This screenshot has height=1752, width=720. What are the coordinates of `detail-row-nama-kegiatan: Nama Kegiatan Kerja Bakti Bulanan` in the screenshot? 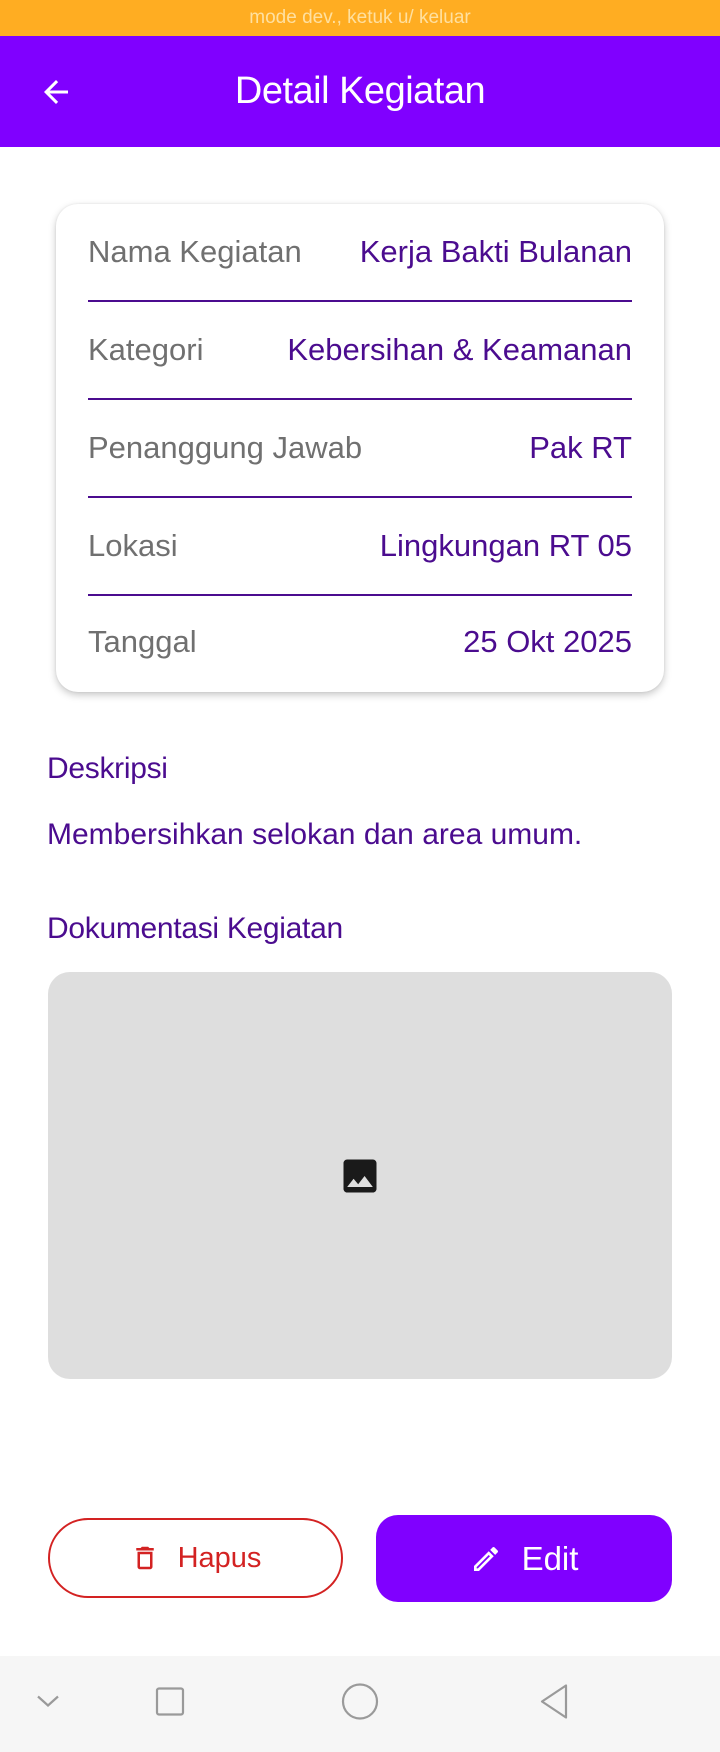 It's located at (360, 253).